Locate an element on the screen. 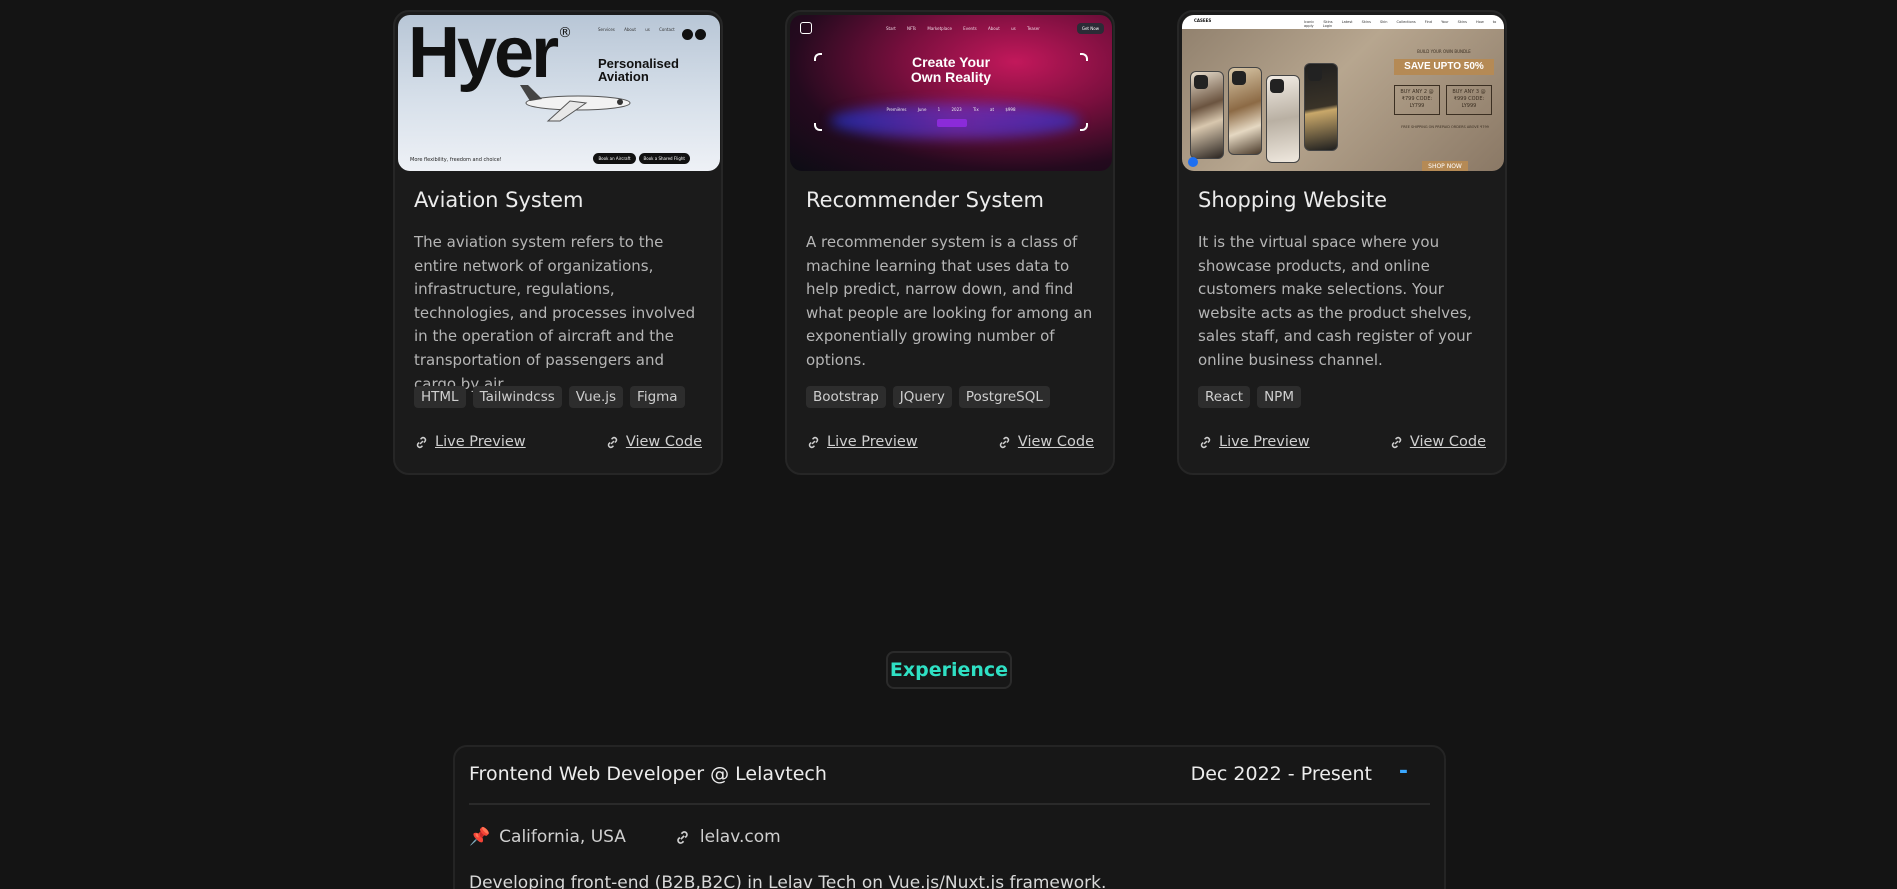 The height and width of the screenshot is (889, 1897). project-tags: HTML Tailwindcss Vue.js Figma is located at coordinates (549, 397).